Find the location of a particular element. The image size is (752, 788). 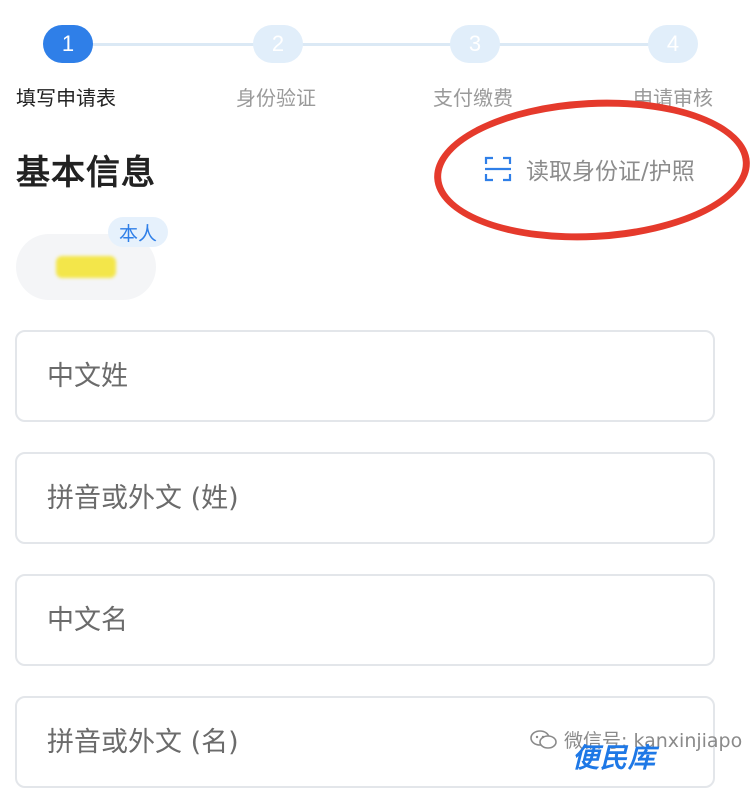

step-2-indicator: 2 is located at coordinates (278, 44).